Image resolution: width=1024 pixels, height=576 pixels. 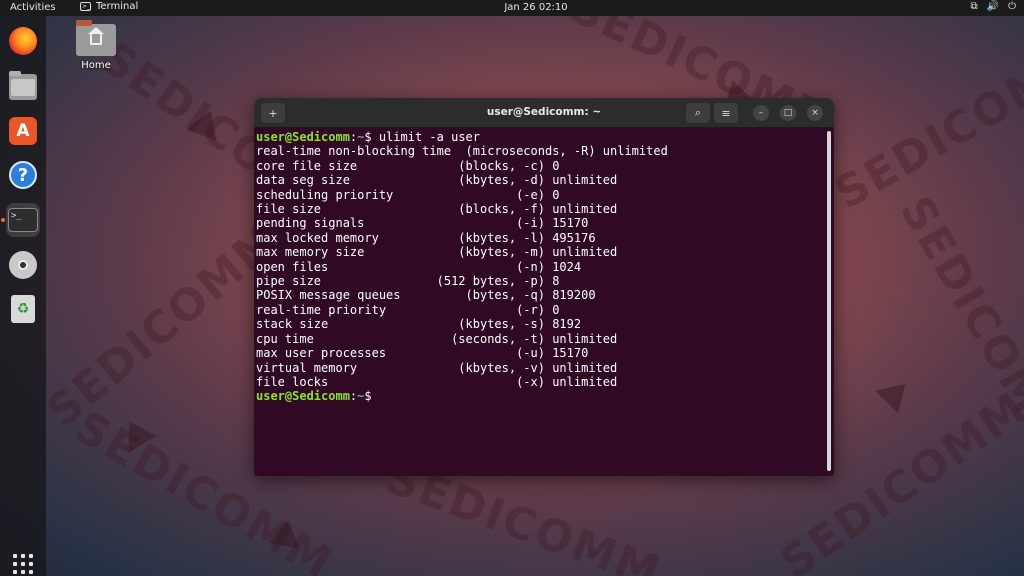 I want to click on dock-item-terminal: >_, so click(x=23, y=220).